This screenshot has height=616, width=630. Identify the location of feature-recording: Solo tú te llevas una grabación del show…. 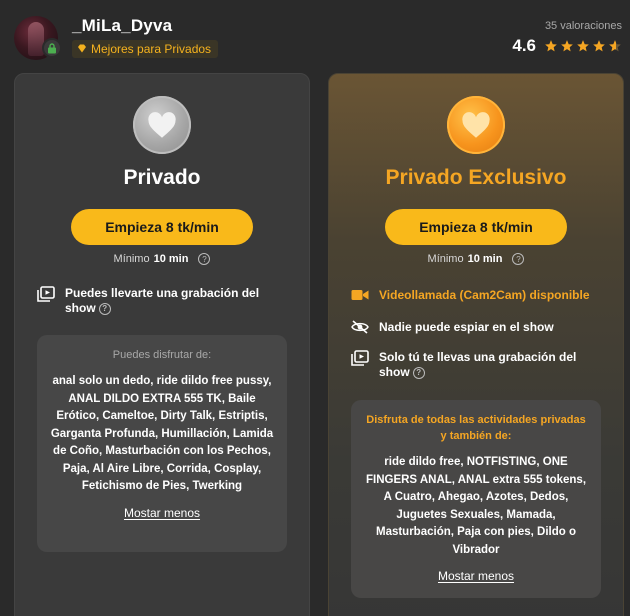
(476, 365).